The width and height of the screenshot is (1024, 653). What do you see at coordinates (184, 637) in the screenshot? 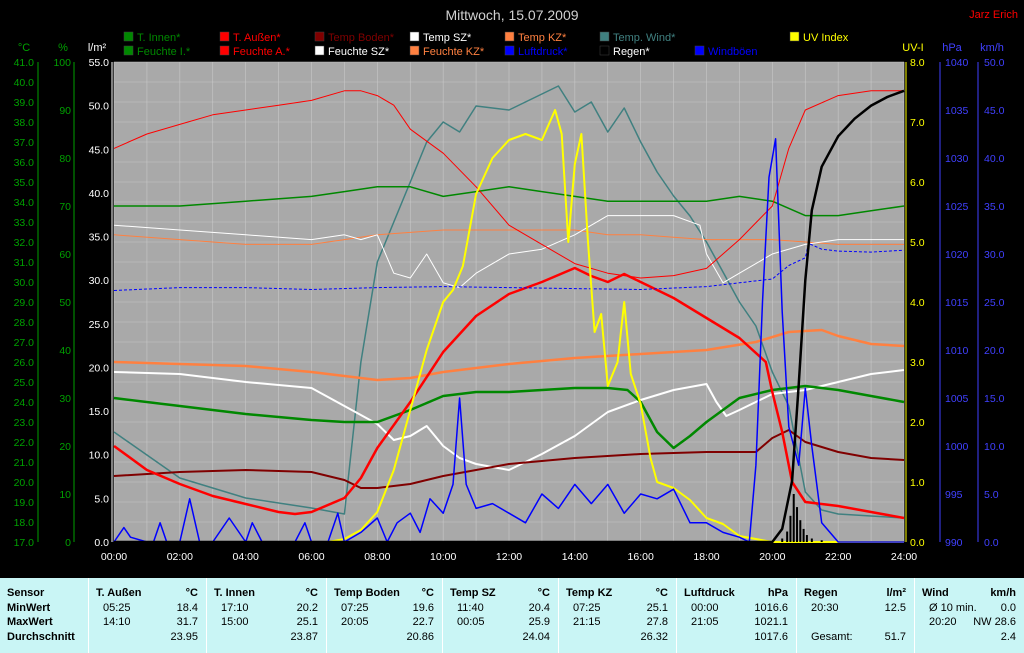
I see `stats-value: 23.95` at bounding box center [184, 637].